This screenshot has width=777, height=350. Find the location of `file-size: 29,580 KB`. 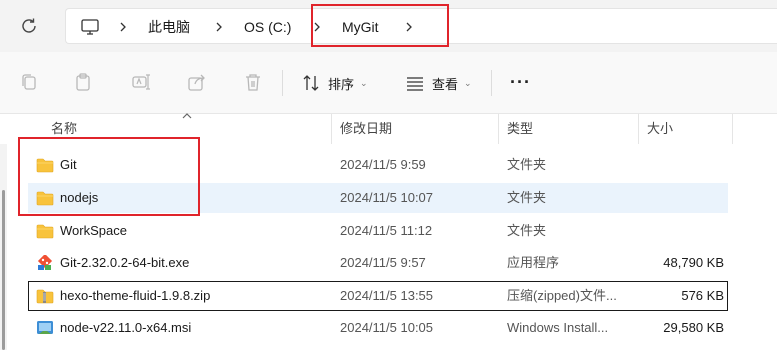

file-size: 29,580 KB is located at coordinates (693, 327).